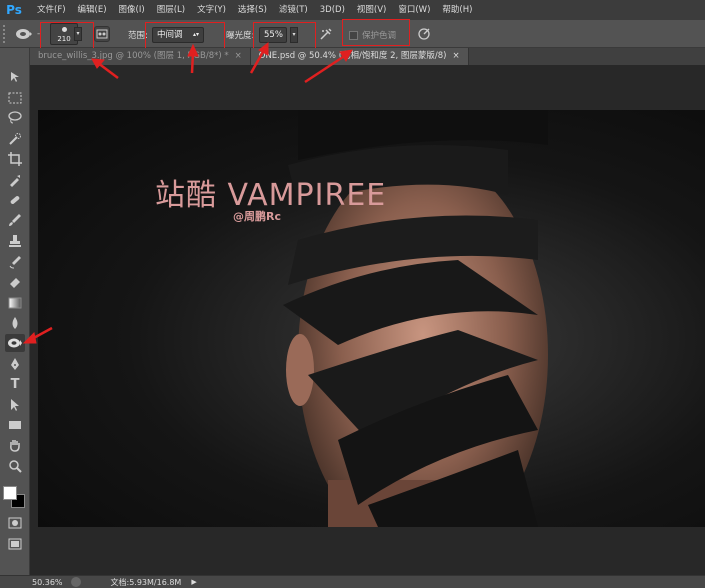 This screenshot has height=588, width=705. What do you see at coordinates (15, 323) in the screenshot?
I see `blur-tool-icon` at bounding box center [15, 323].